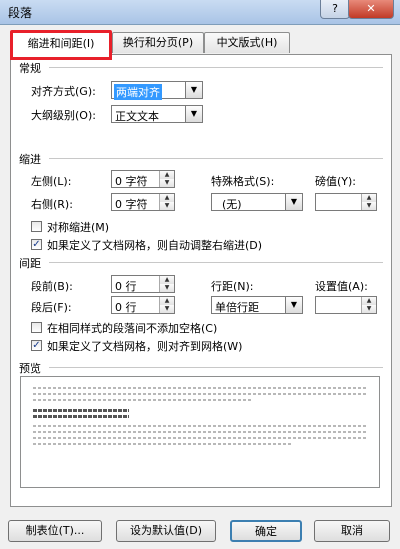  I want to click on special-indent-value: (无), so click(232, 204).